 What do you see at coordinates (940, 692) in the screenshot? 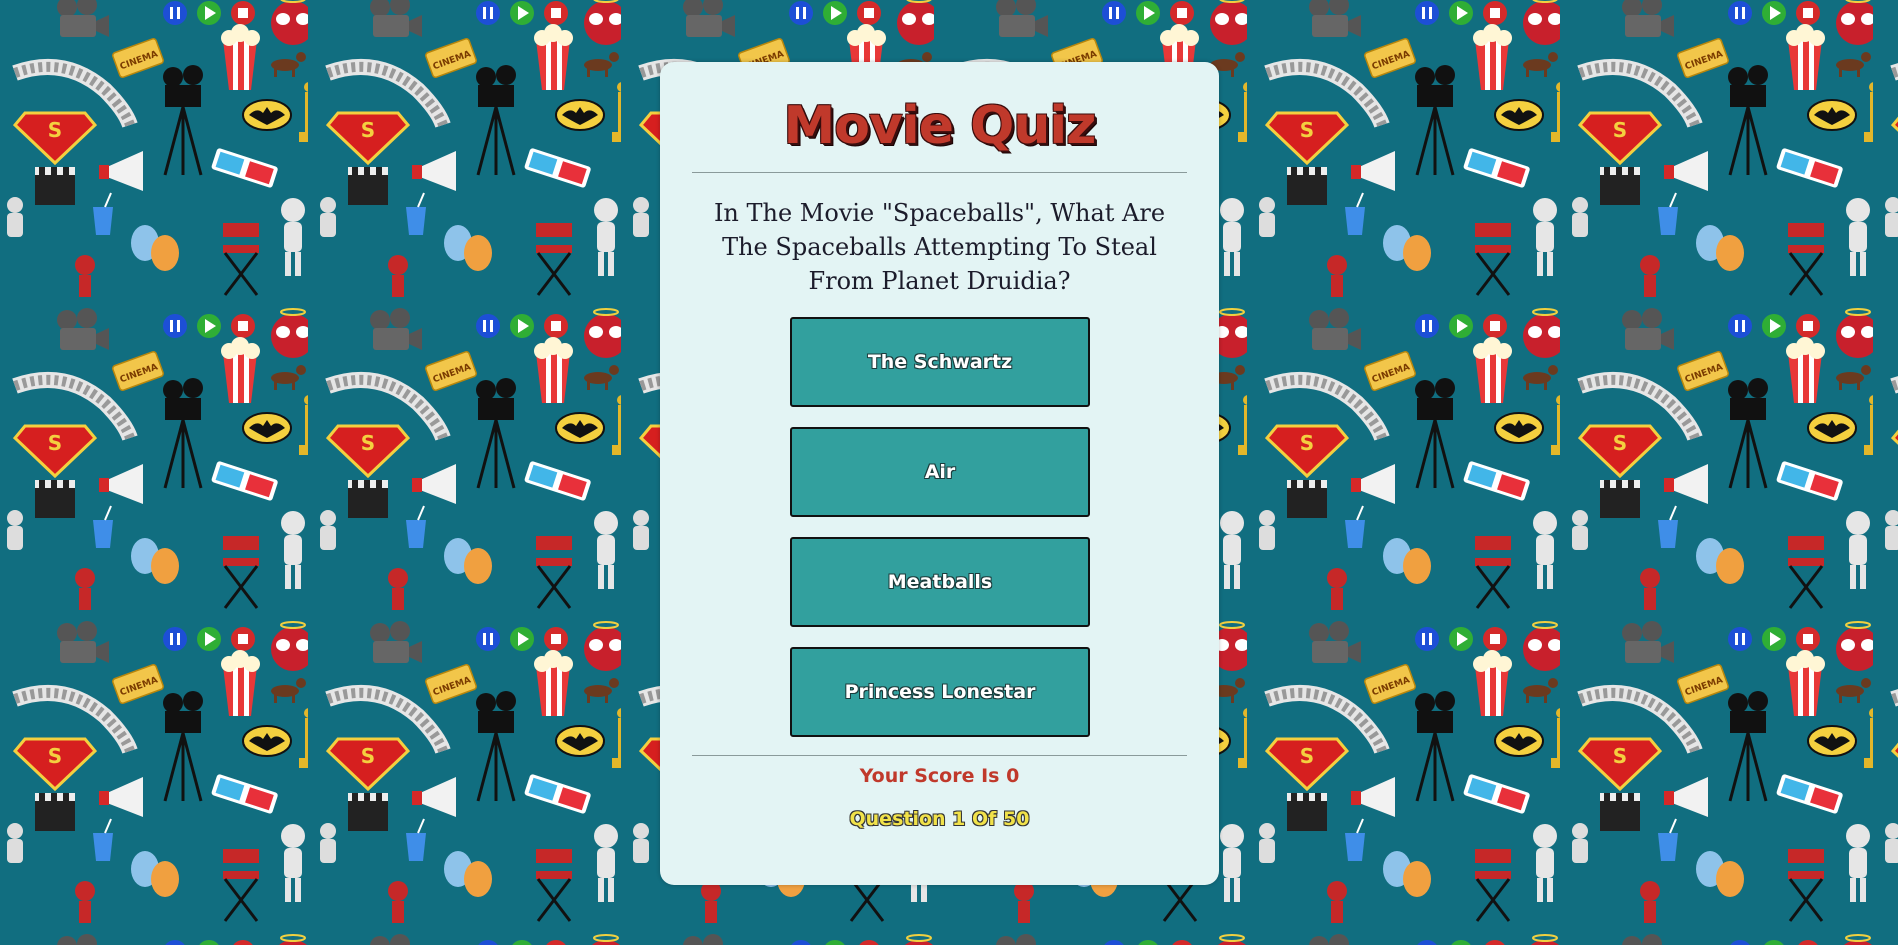
I see `answer-button-4: Princess Lonestar` at bounding box center [940, 692].